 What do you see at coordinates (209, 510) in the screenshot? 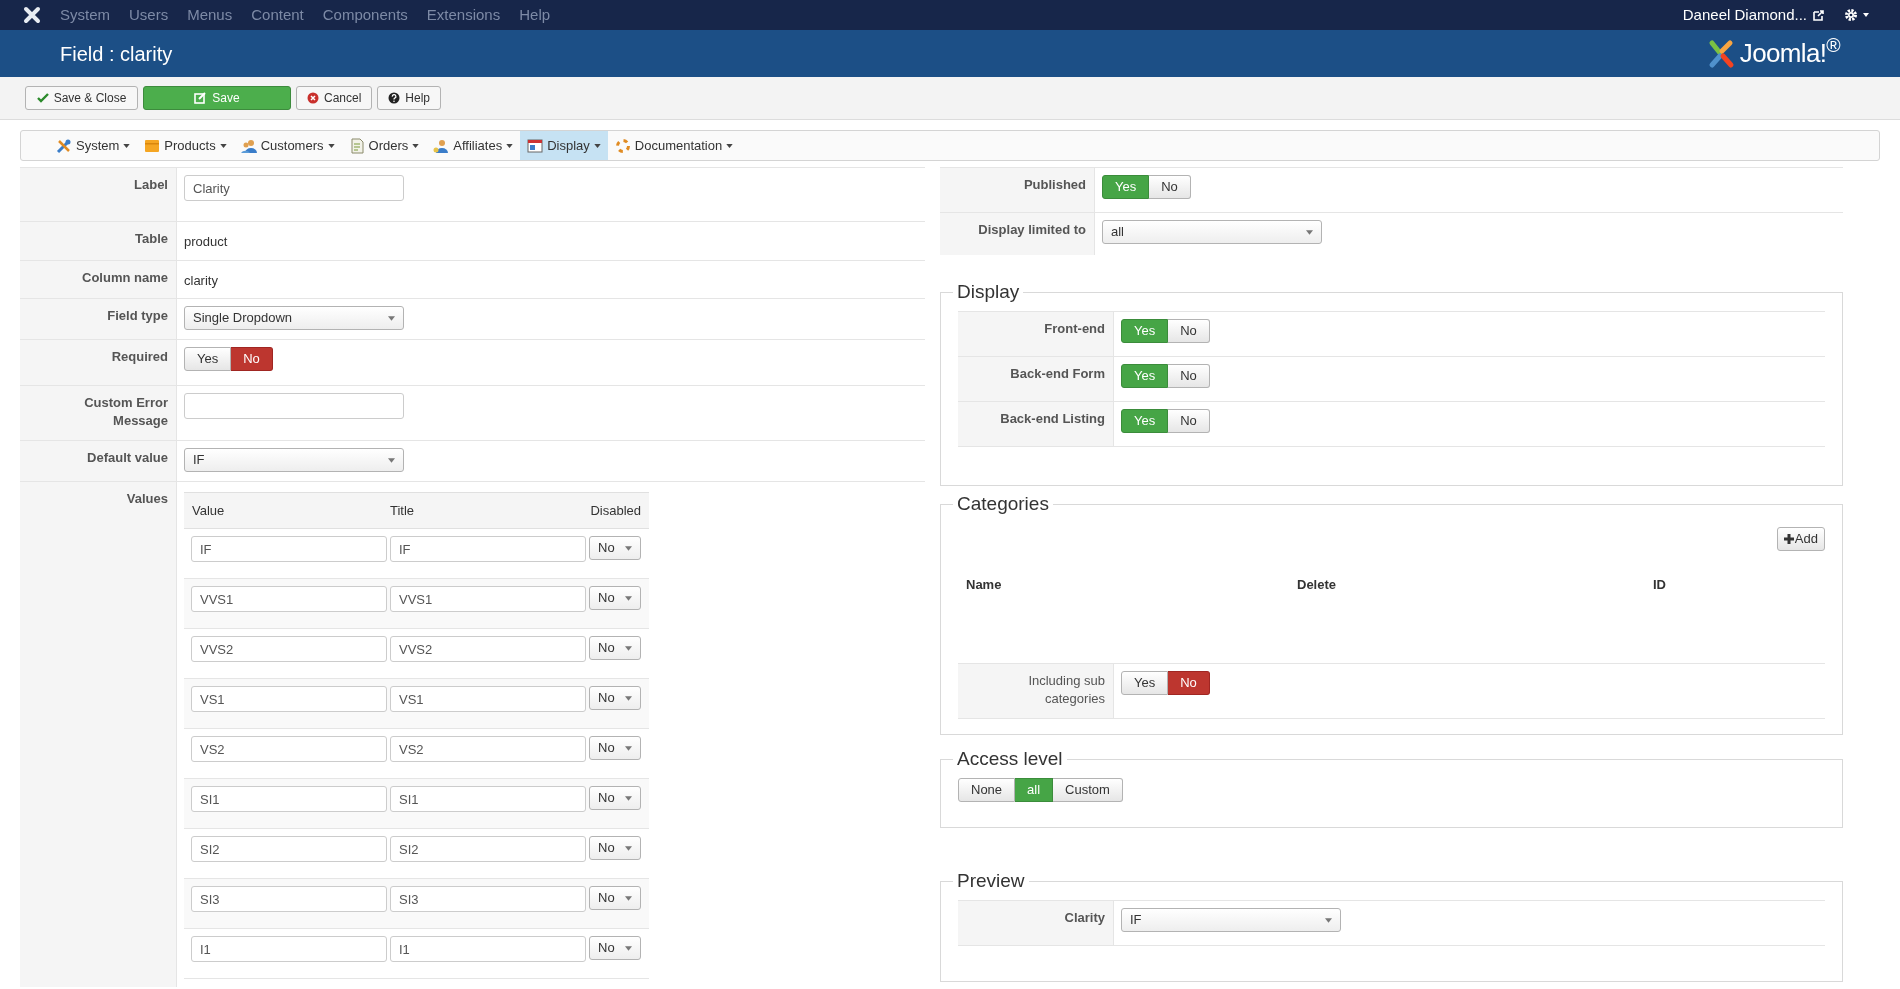
I see `column-header: Value` at bounding box center [209, 510].